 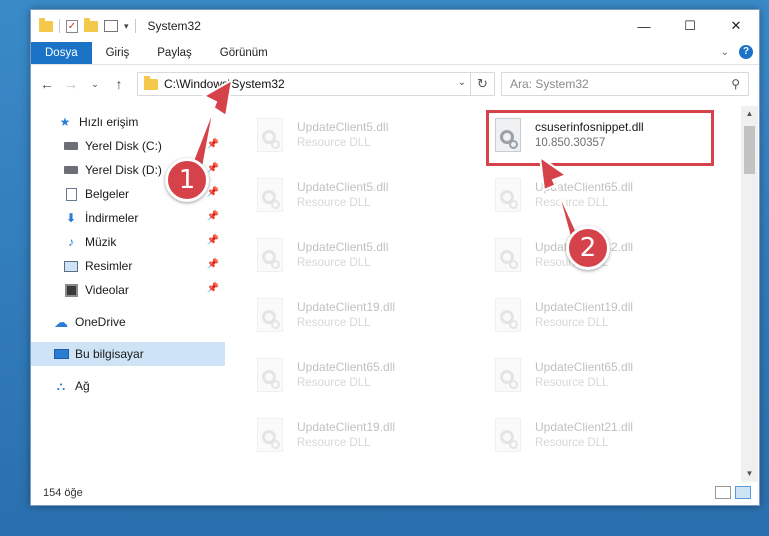 What do you see at coordinates (119, 84) in the screenshot?
I see `up-button: ↑` at bounding box center [119, 84].